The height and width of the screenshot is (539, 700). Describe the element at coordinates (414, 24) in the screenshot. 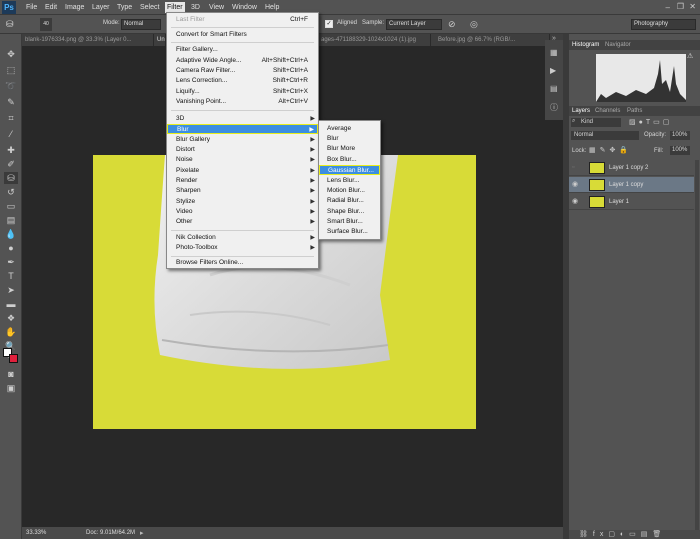

I see `sample-select: Current Layer` at that location.